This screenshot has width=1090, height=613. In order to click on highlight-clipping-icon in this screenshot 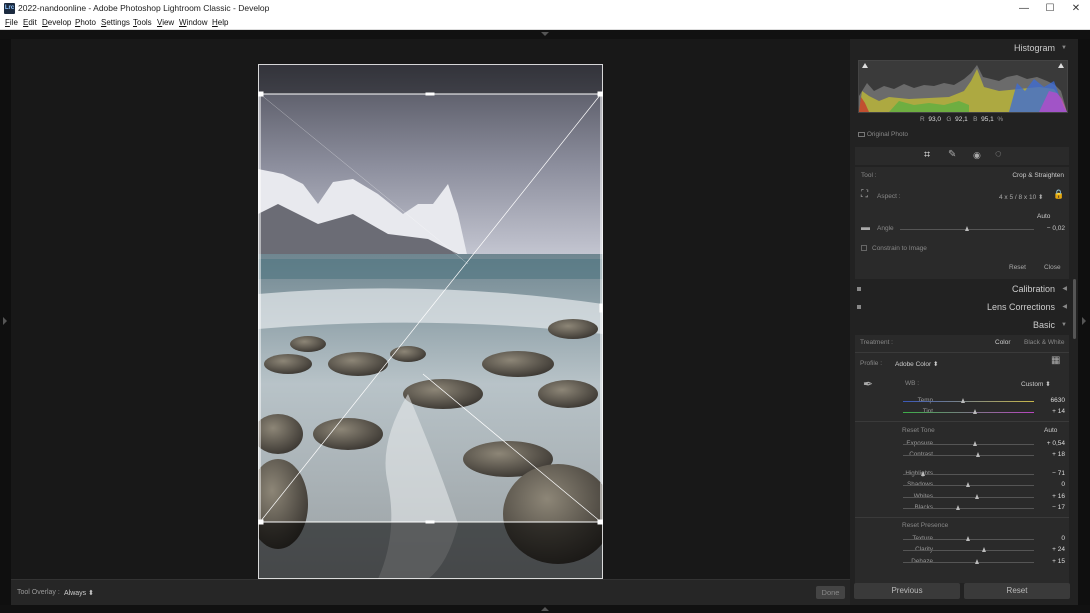, I will do `click(1061, 65)`.